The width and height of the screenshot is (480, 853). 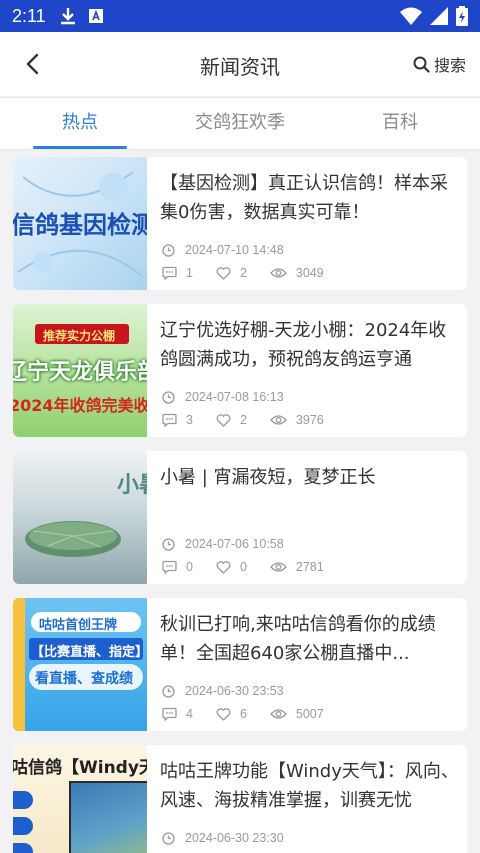 I want to click on comment-count: 0, so click(x=177, y=567).